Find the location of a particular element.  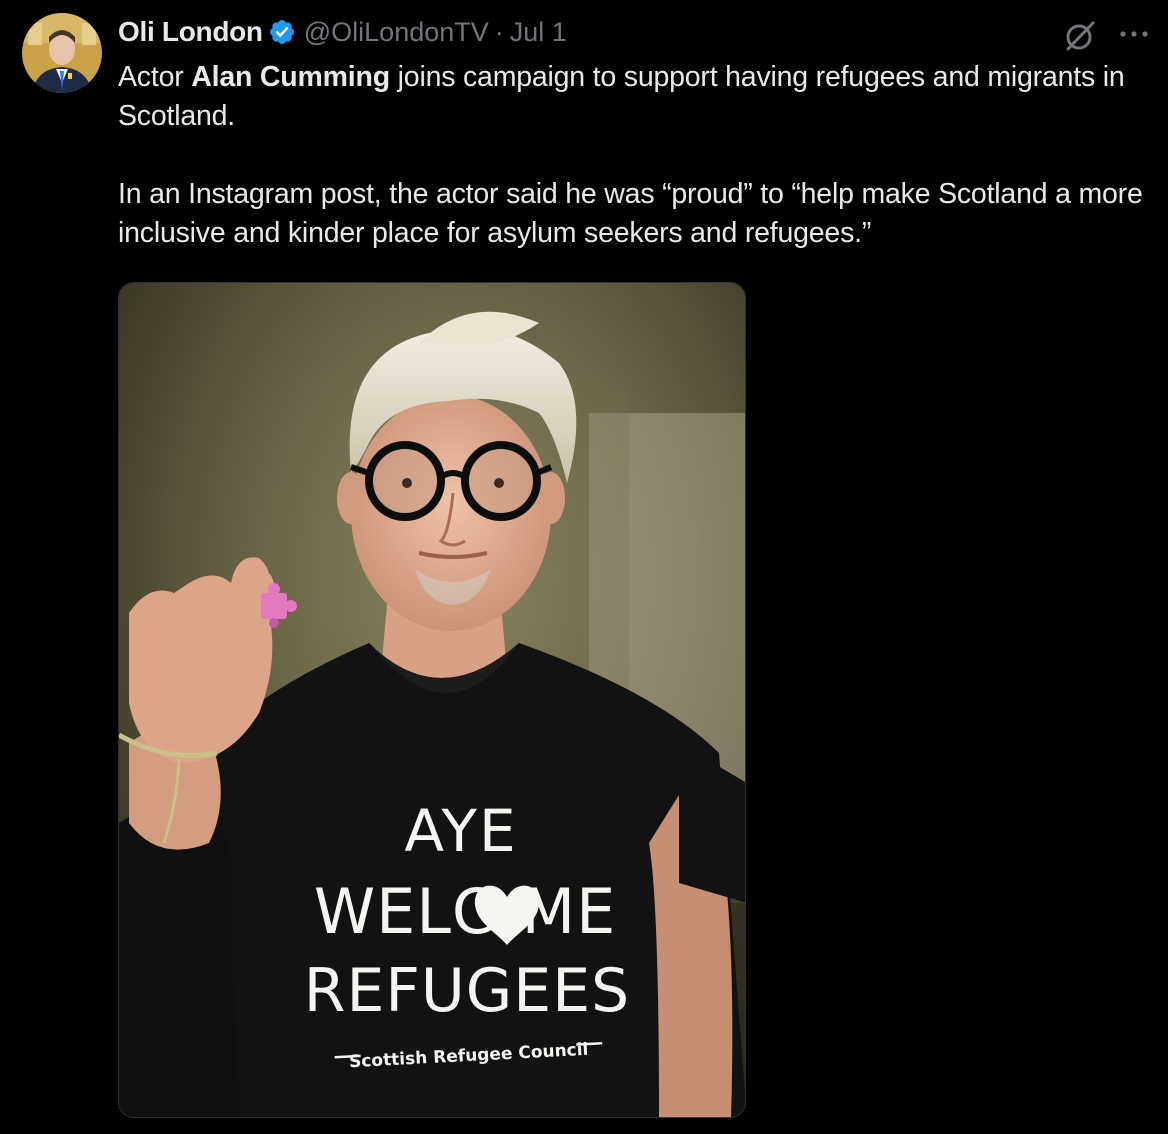

author-name: Oli London is located at coordinates (190, 32).